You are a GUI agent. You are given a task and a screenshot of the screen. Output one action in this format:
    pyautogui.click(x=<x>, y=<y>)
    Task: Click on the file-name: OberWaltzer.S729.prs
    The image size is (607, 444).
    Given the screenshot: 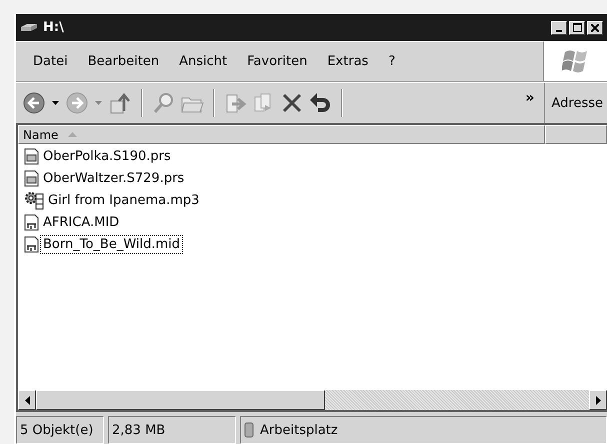 What is the action you would take?
    pyautogui.click(x=114, y=178)
    